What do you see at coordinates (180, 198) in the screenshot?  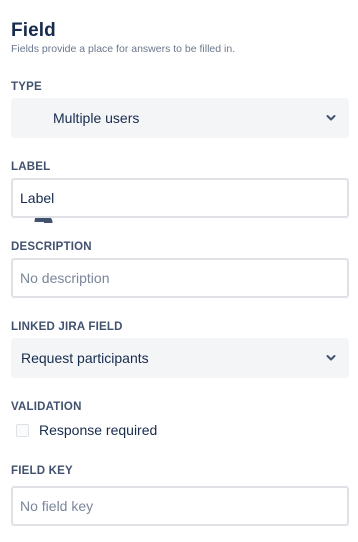 I see `label-input: Label` at bounding box center [180, 198].